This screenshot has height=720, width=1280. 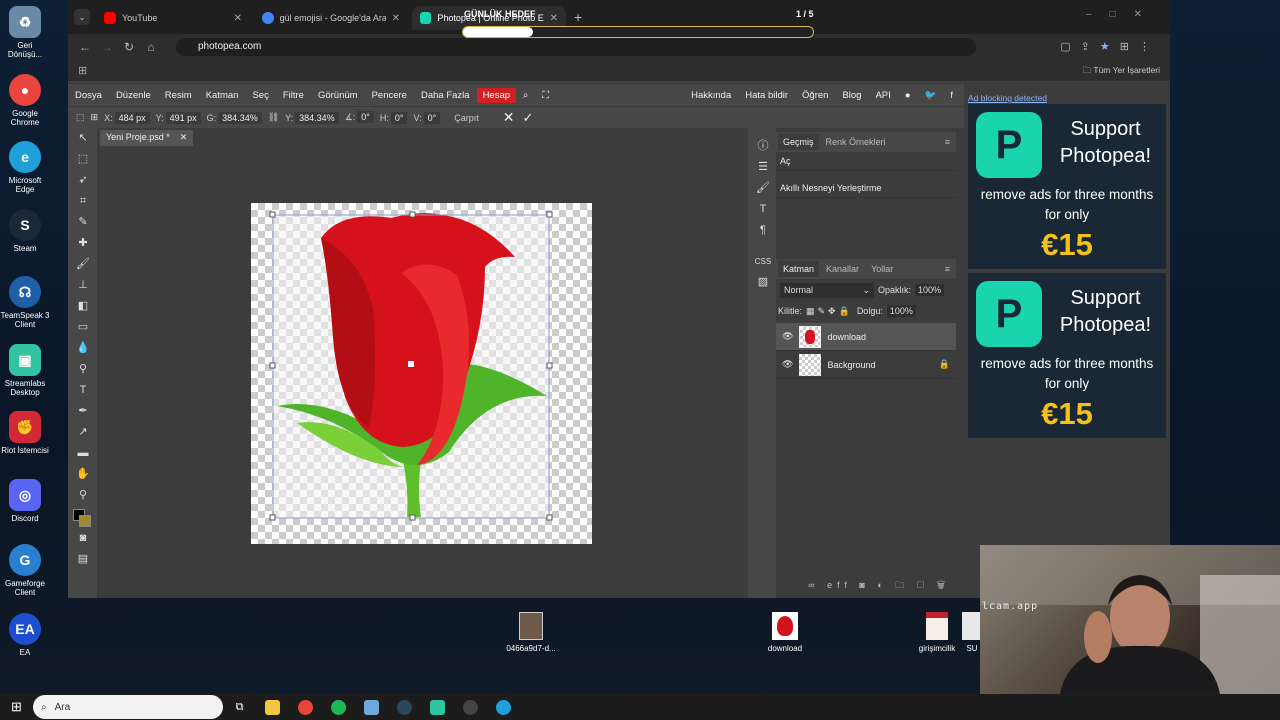 I want to click on image-icon: ▨, so click(x=763, y=282).